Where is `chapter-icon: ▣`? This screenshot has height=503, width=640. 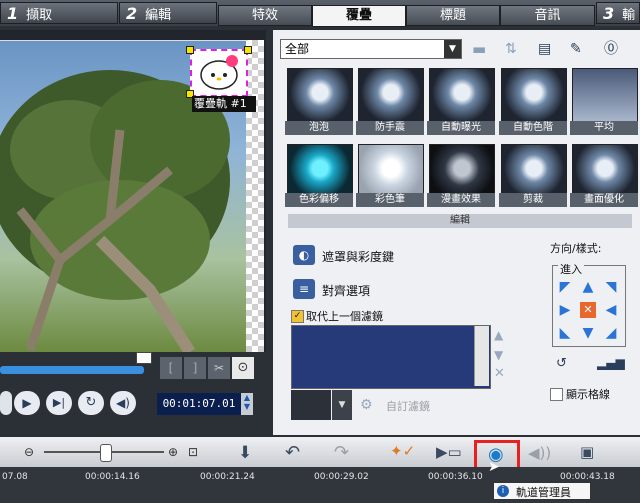
chapter-icon: ▣ is located at coordinates (587, 452).